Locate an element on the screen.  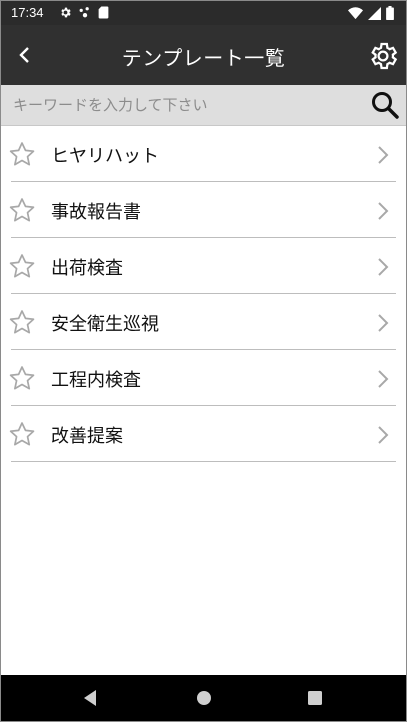
signal-icon is located at coordinates (374, 13).